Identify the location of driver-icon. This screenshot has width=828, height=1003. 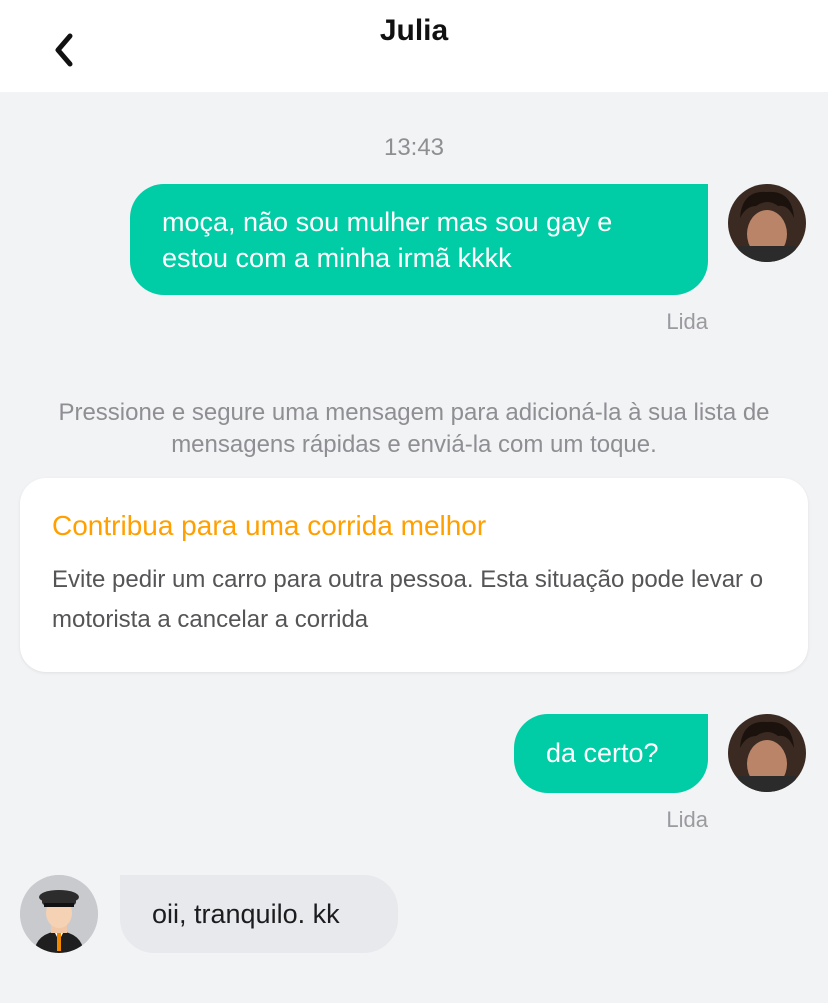
(59, 914).